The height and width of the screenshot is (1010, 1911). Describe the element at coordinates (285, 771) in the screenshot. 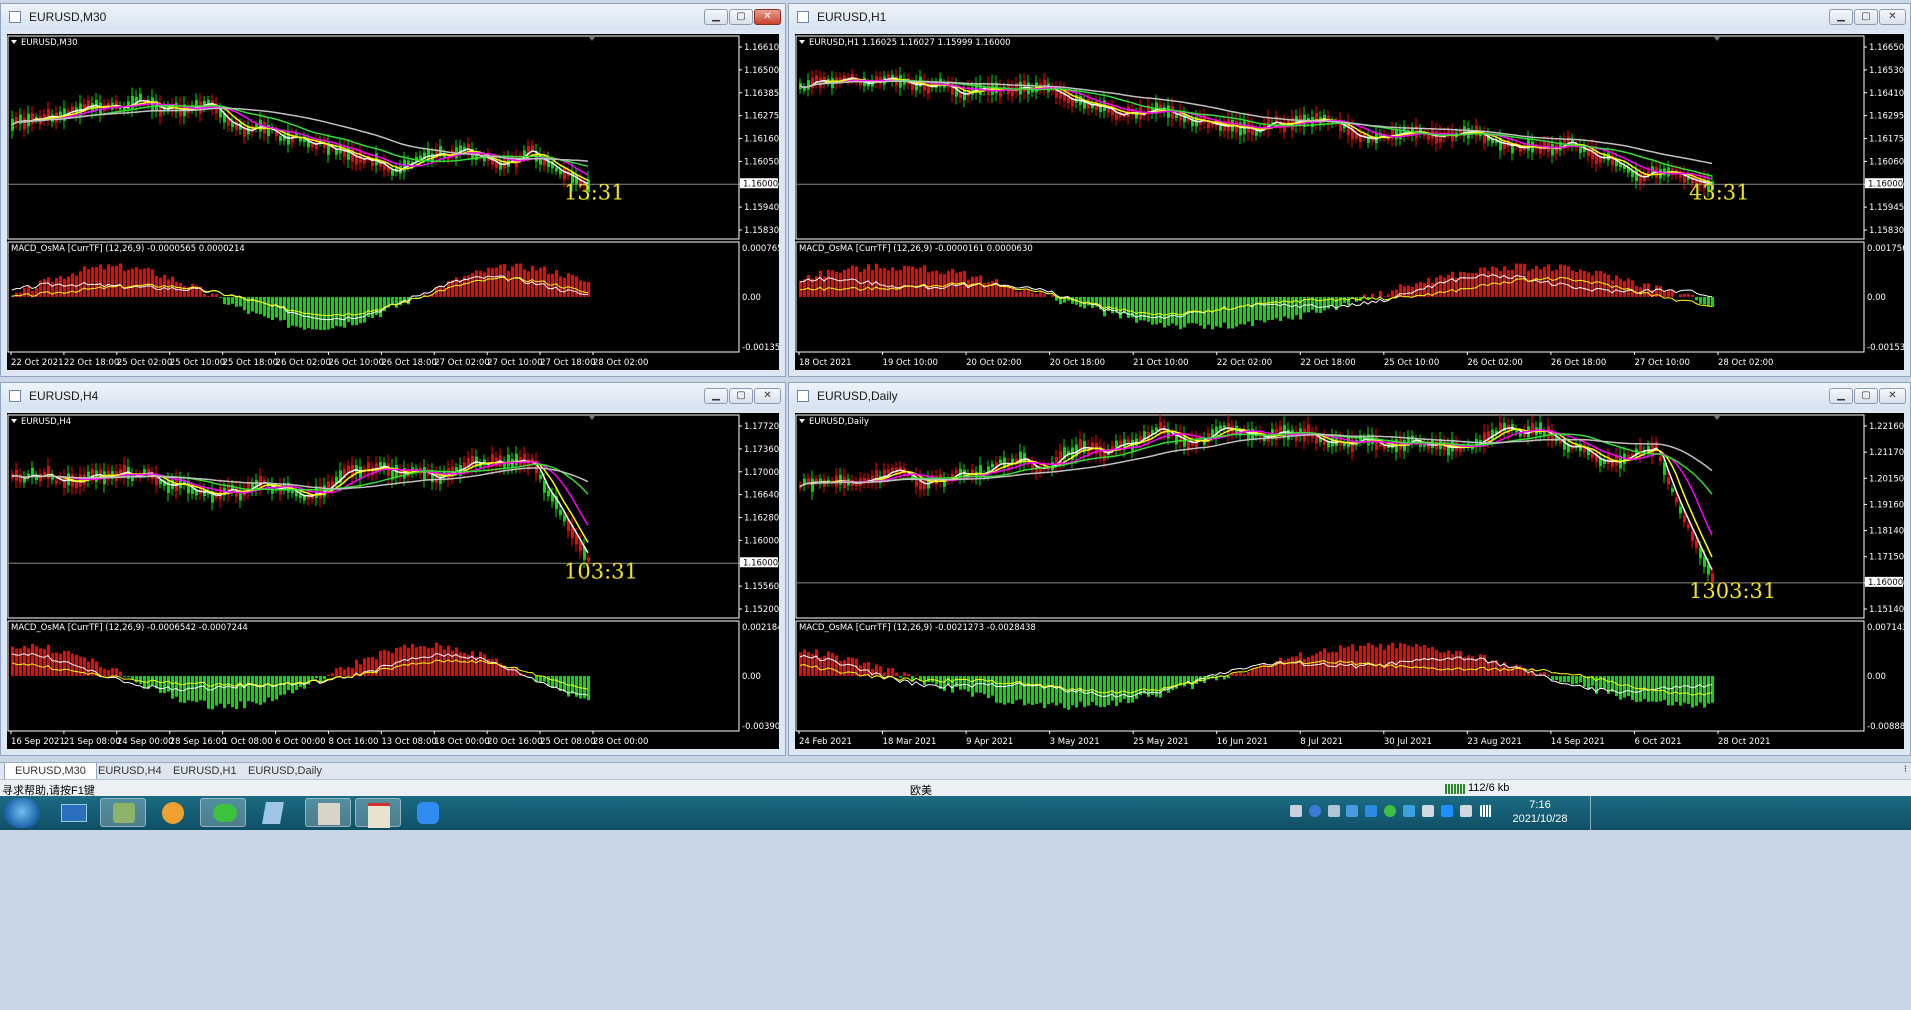

I see `tab-eurusd-daily: EURUSD,Daily` at that location.